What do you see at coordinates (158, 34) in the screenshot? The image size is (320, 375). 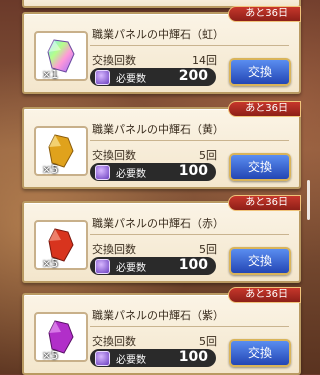 I see `item-name: 職業パネルの中輝石（虹）` at bounding box center [158, 34].